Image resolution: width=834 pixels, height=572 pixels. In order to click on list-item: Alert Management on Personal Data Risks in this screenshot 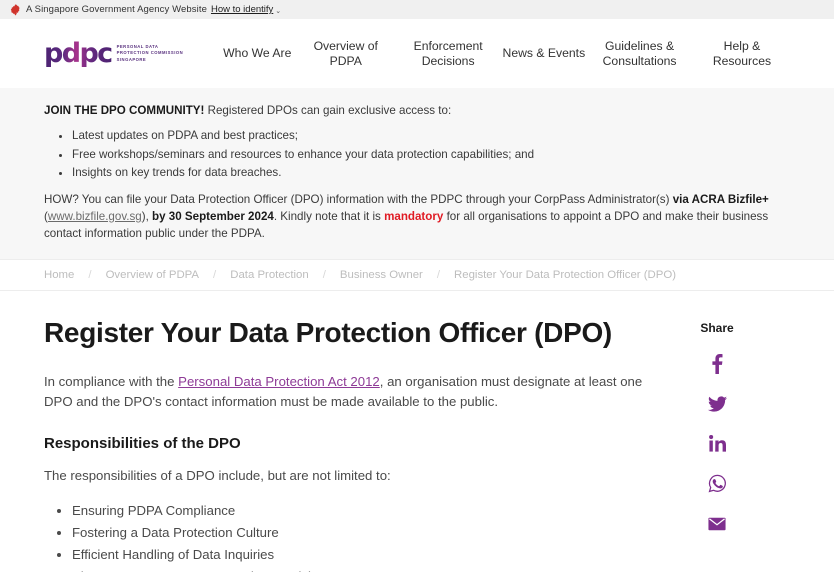, I will do `click(358, 569)`.